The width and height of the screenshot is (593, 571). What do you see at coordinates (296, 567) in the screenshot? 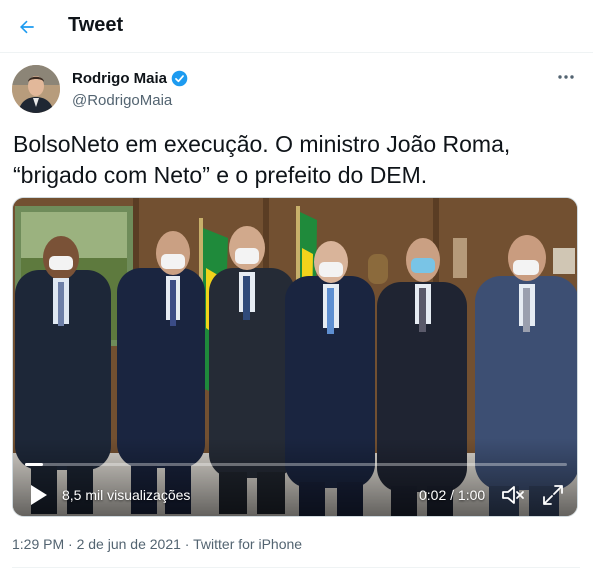
I see `divider` at bounding box center [296, 567].